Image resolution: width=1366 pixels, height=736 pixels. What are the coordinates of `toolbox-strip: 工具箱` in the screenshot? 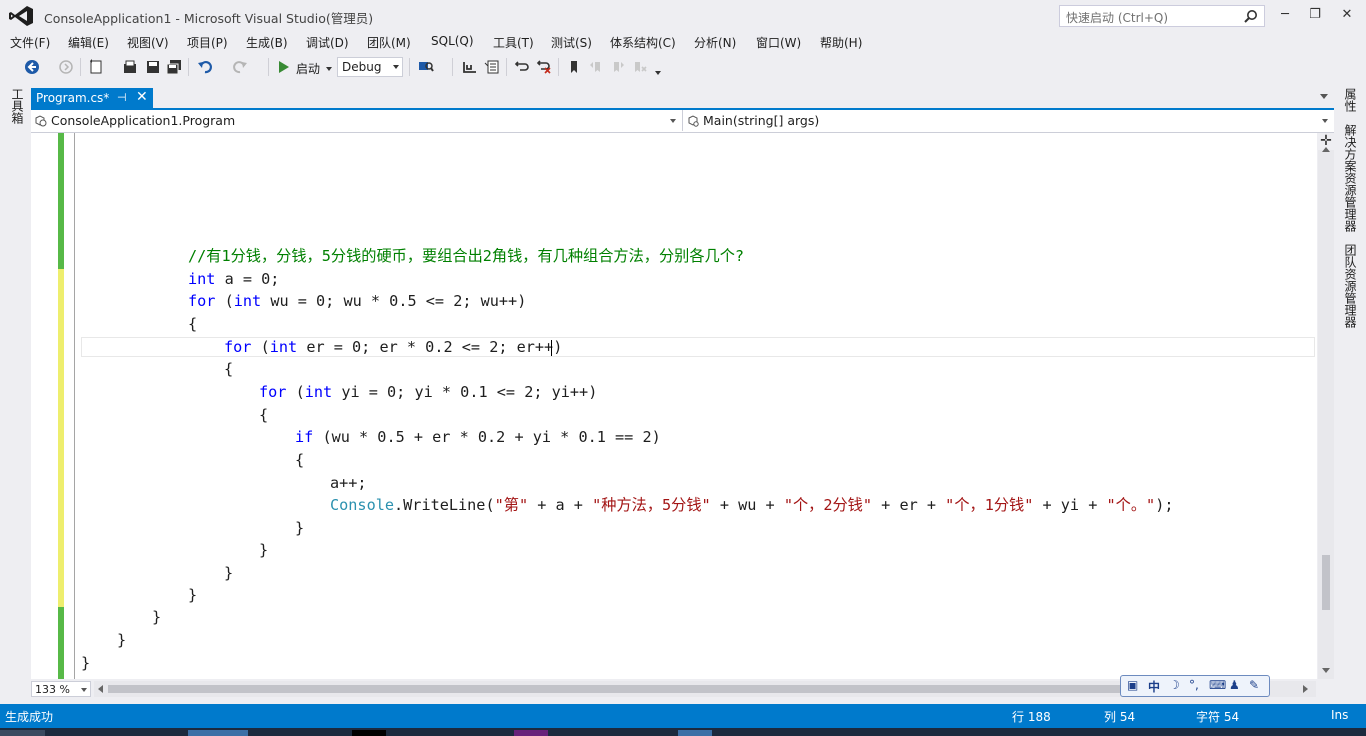 It's located at (15, 394).